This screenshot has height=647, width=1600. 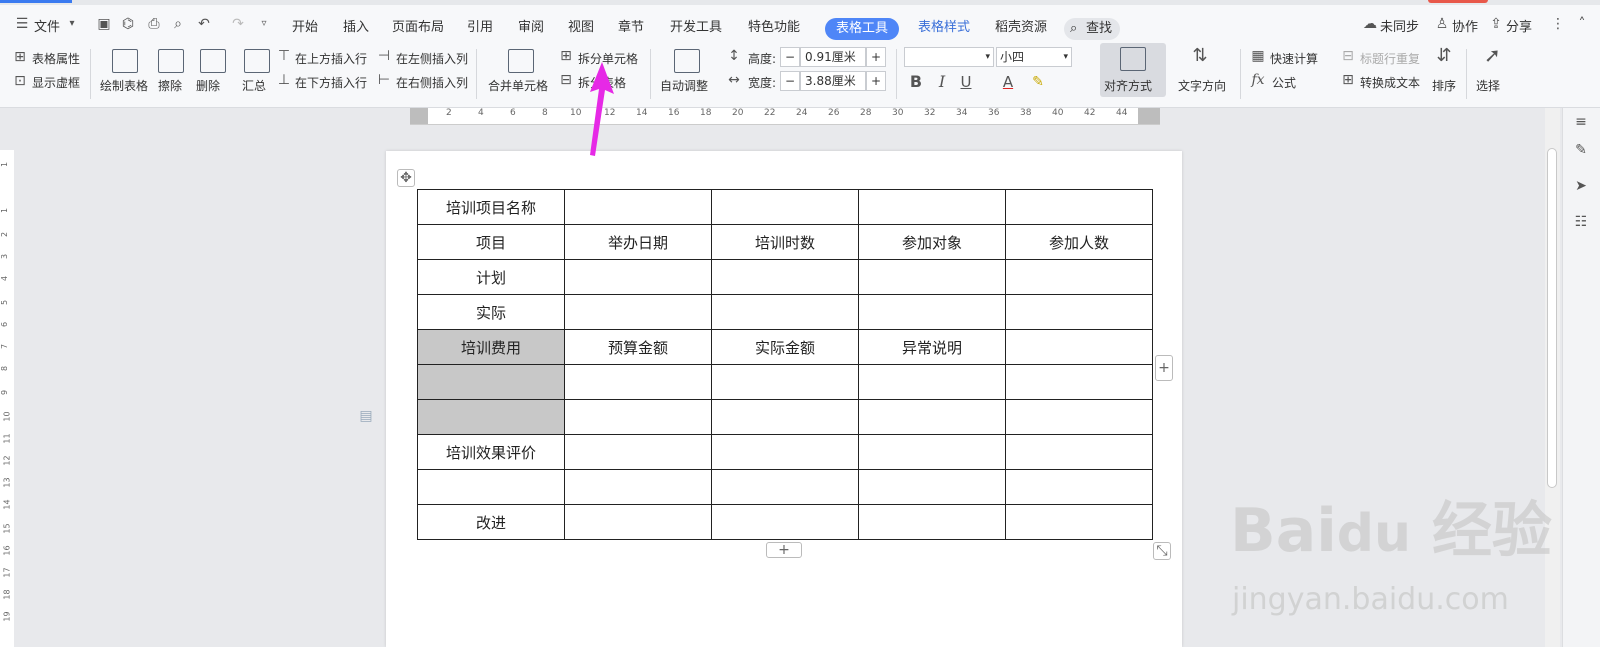 I want to click on table-cell-selected: 培训费用, so click(x=491, y=347).